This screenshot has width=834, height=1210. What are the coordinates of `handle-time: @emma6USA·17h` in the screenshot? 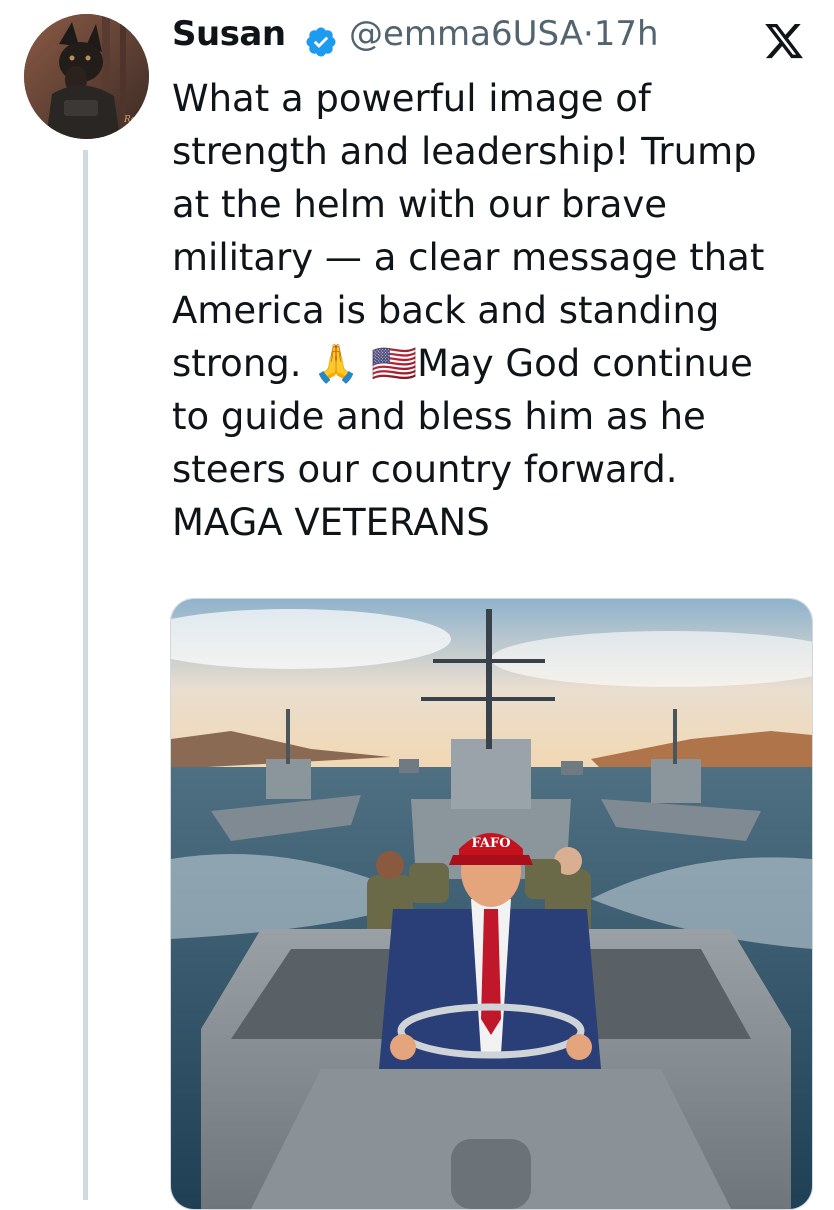 It's located at (504, 34).